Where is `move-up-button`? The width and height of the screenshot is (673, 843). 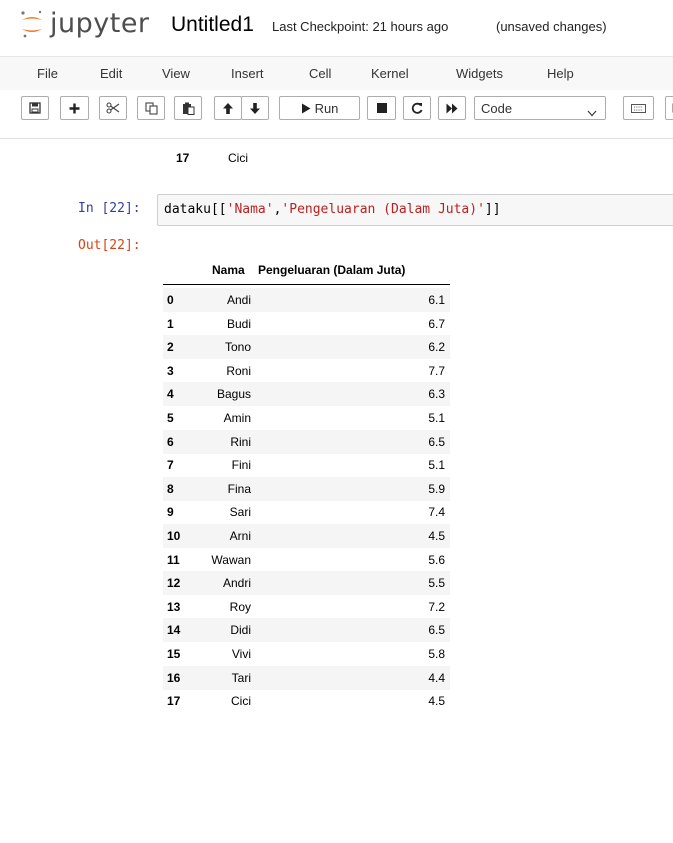 move-up-button is located at coordinates (228, 108).